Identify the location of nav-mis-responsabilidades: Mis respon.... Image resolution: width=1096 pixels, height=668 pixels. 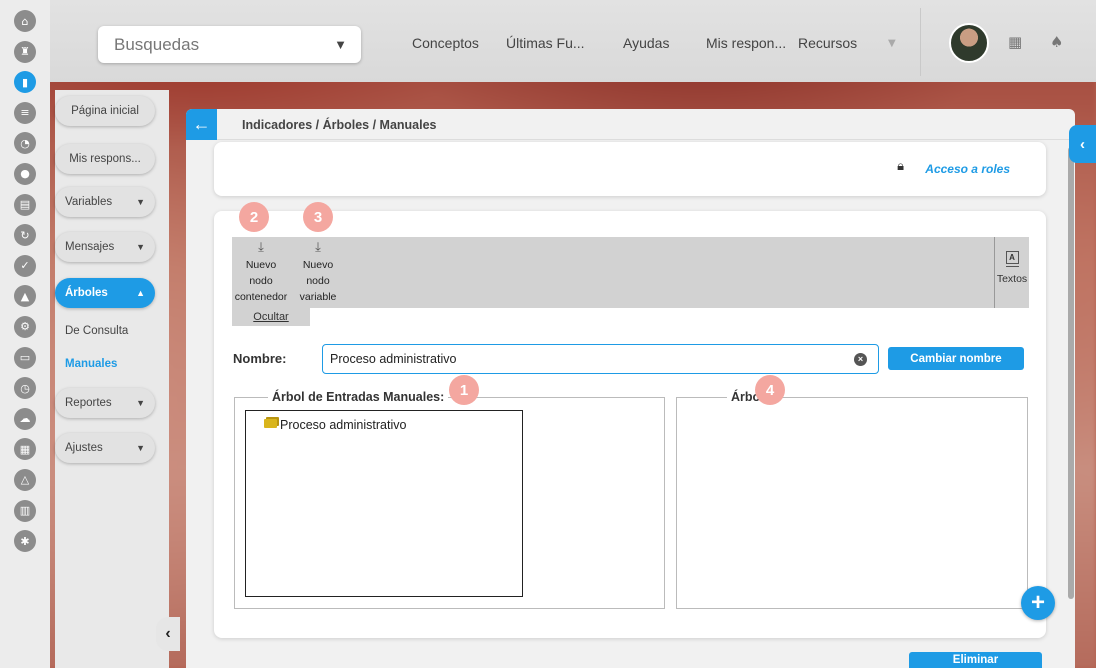
(746, 43).